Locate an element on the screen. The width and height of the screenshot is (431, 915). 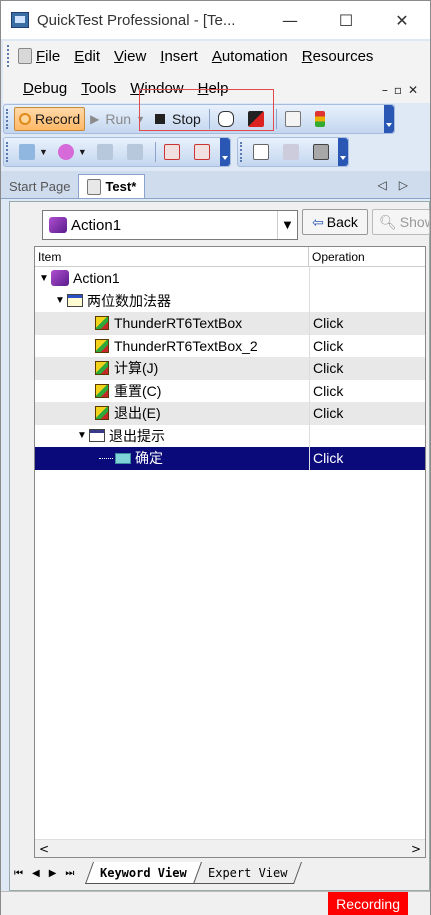
magnifier-icon: 🔍︎ is located at coordinates (388, 221).